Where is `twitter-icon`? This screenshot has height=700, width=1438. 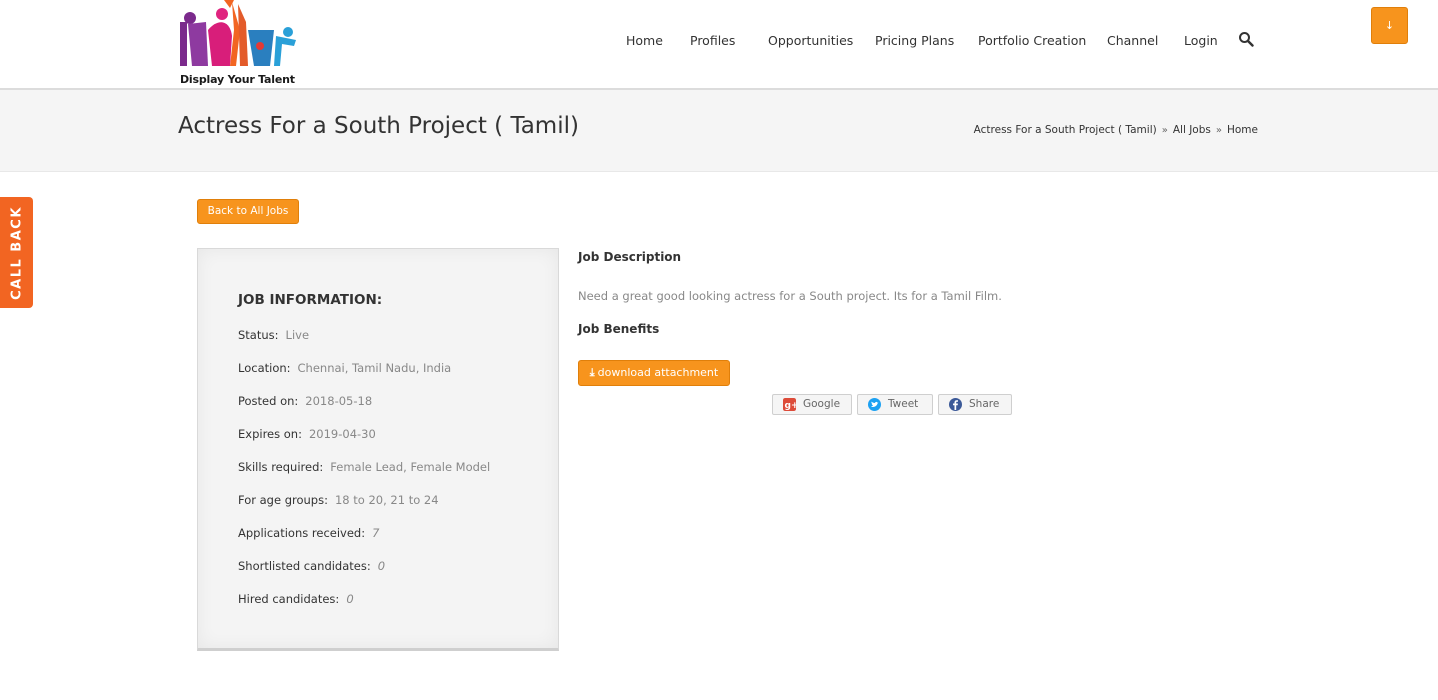 twitter-icon is located at coordinates (874, 404).